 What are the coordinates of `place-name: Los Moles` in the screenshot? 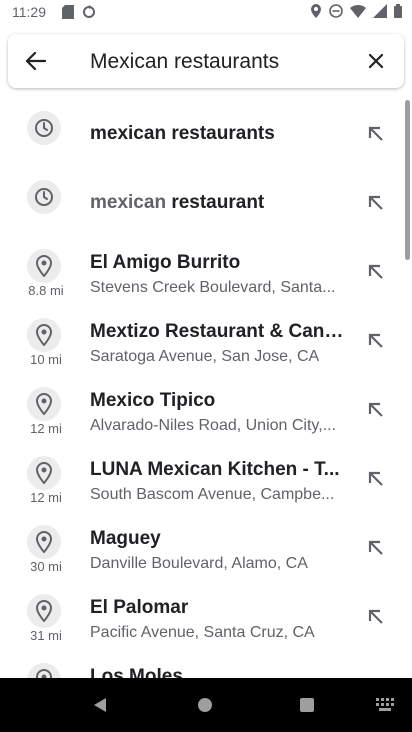 It's located at (136, 672).